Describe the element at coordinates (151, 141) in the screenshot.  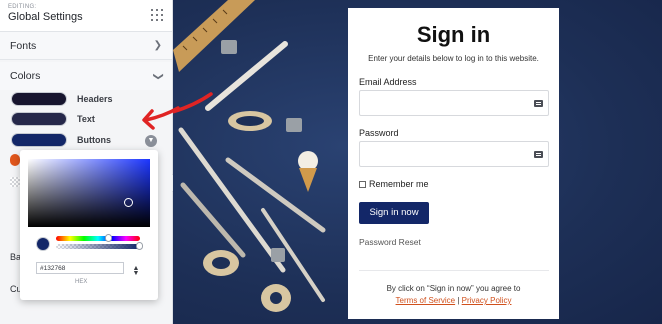
I see `chevron-down-icon: ▼` at that location.